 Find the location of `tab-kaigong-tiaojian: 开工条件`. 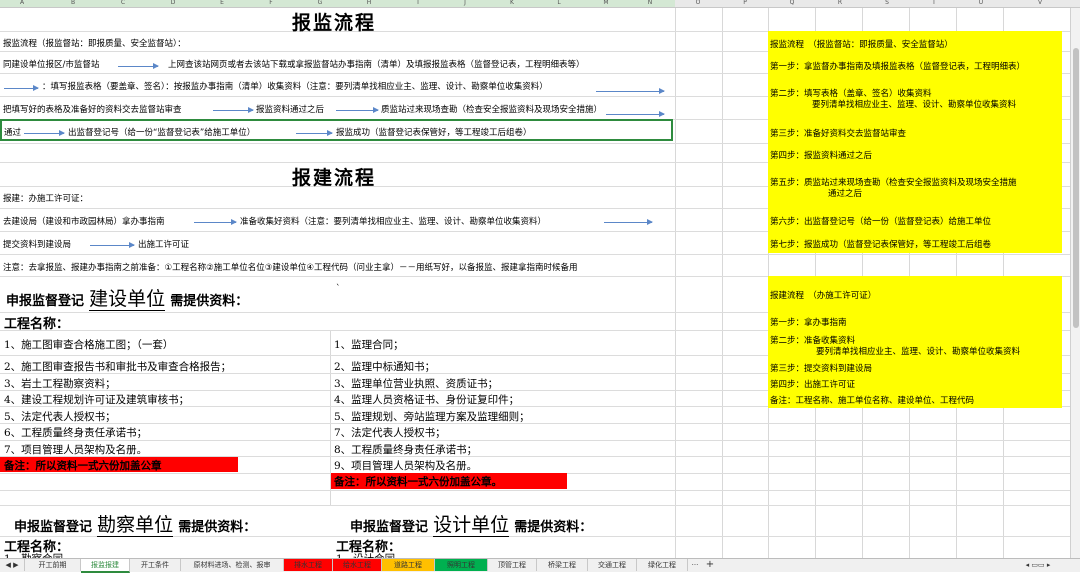

tab-kaigong-tiaojian: 开工条件 is located at coordinates (155, 565).